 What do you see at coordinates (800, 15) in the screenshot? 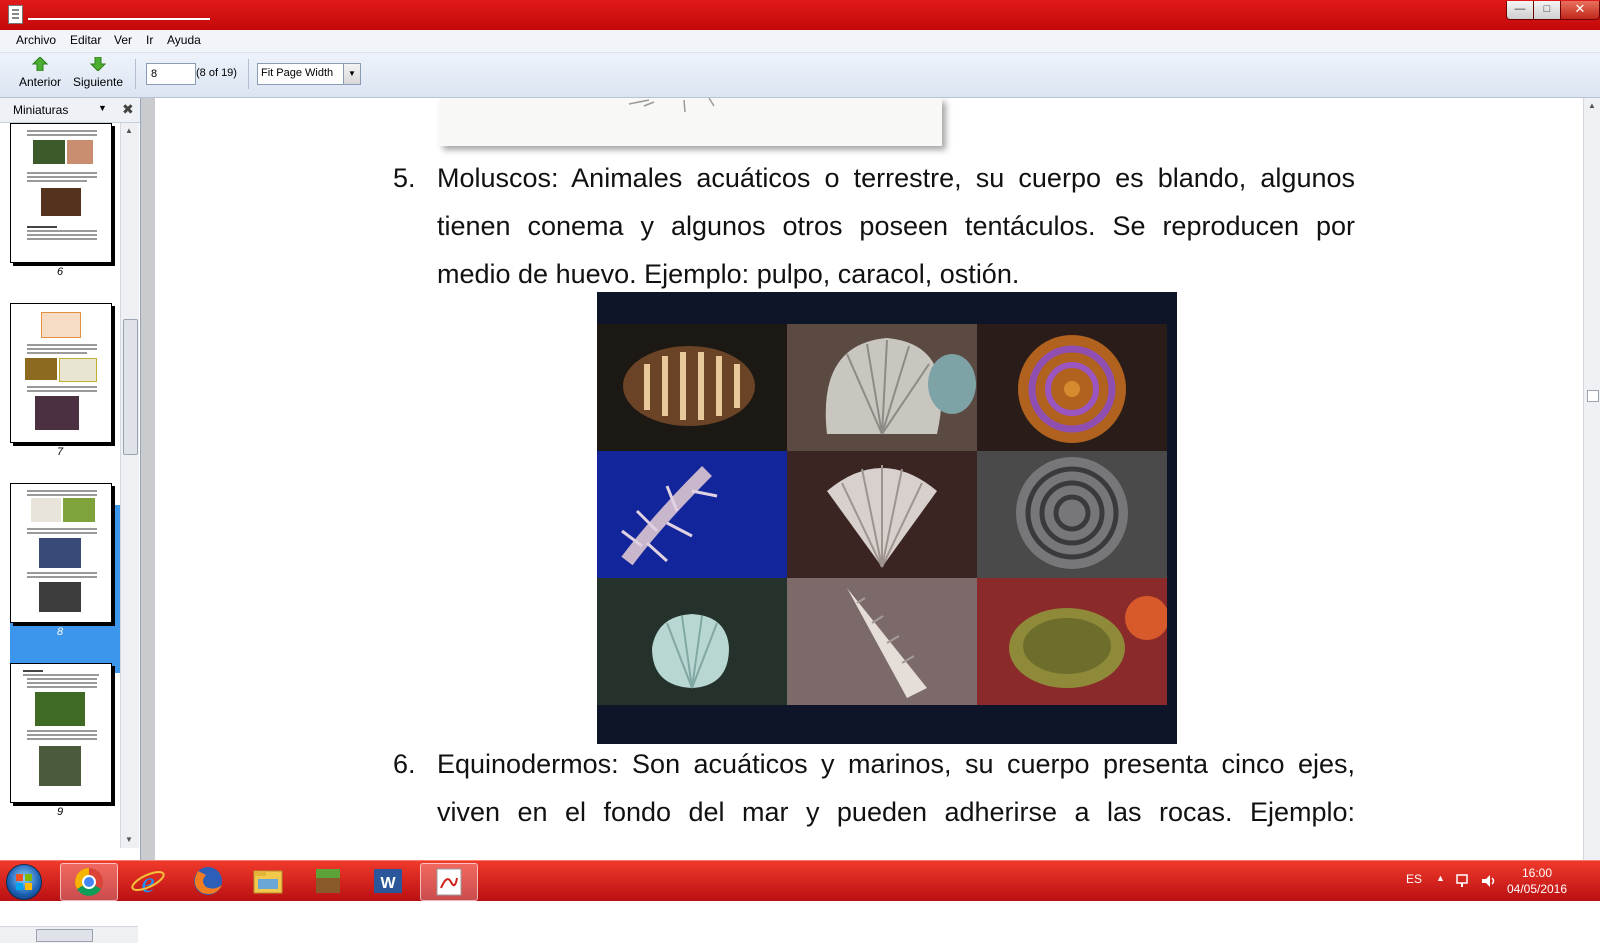
I see `title-bar: — □ ✕` at bounding box center [800, 15].